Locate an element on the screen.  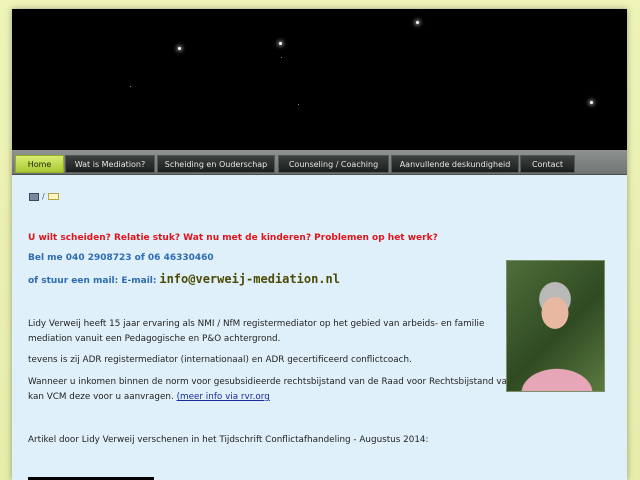
page-tools: / is located at coordinates (44, 198).